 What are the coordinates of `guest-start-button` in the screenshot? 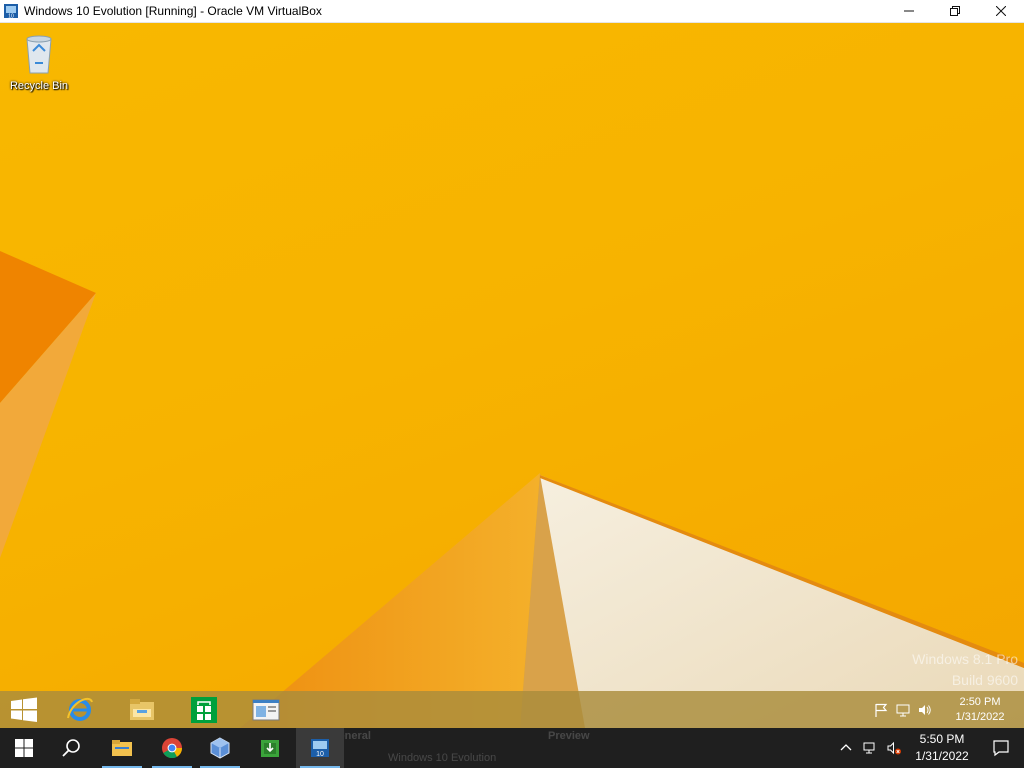 It's located at (24, 709).